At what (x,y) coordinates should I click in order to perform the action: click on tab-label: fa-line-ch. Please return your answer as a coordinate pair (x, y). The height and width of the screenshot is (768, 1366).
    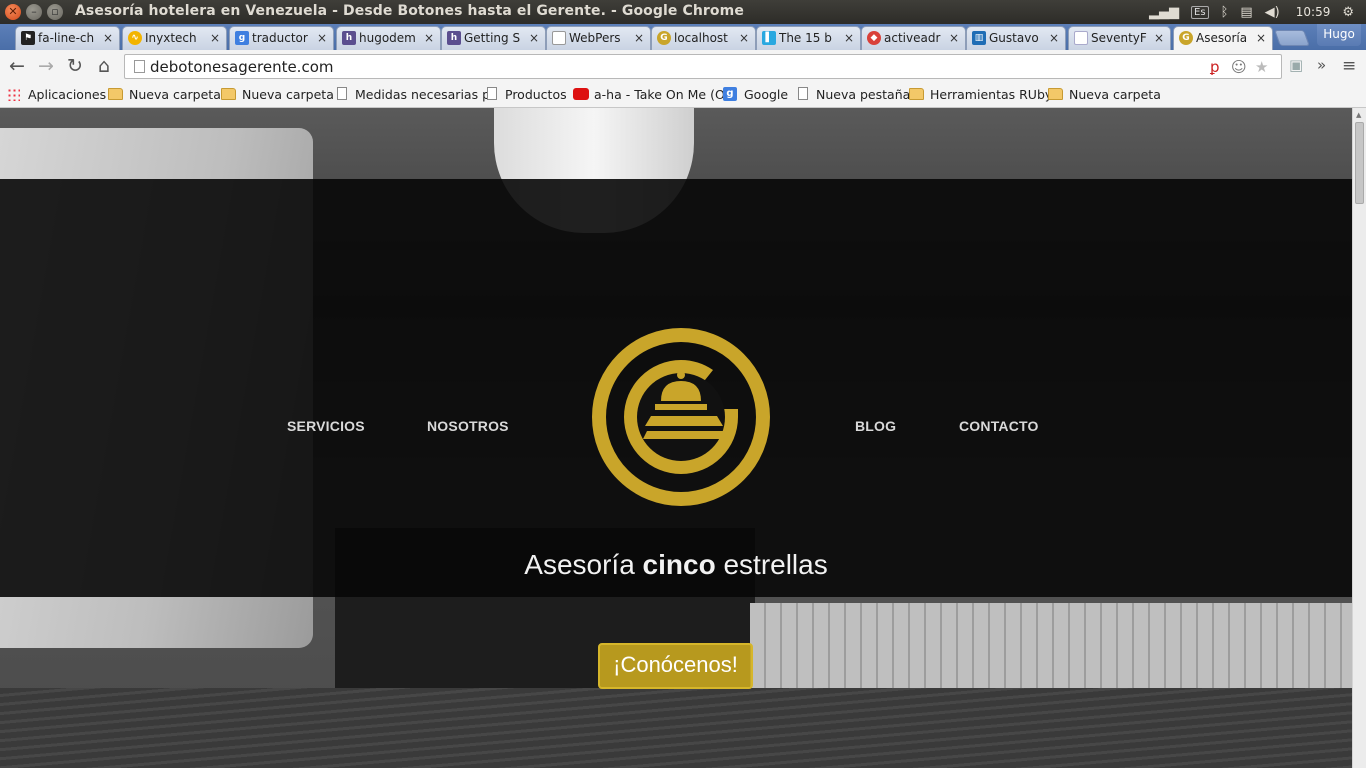
    Looking at the image, I should click on (66, 38).